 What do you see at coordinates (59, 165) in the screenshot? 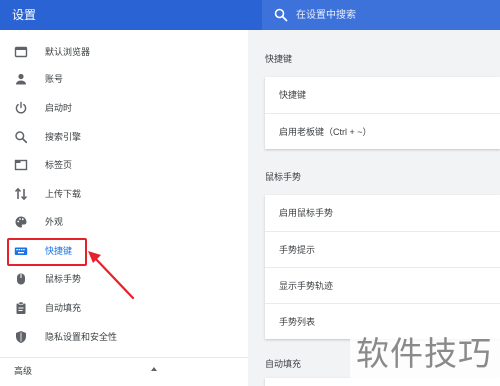
I see `sidebar-item-label: 标签页` at bounding box center [59, 165].